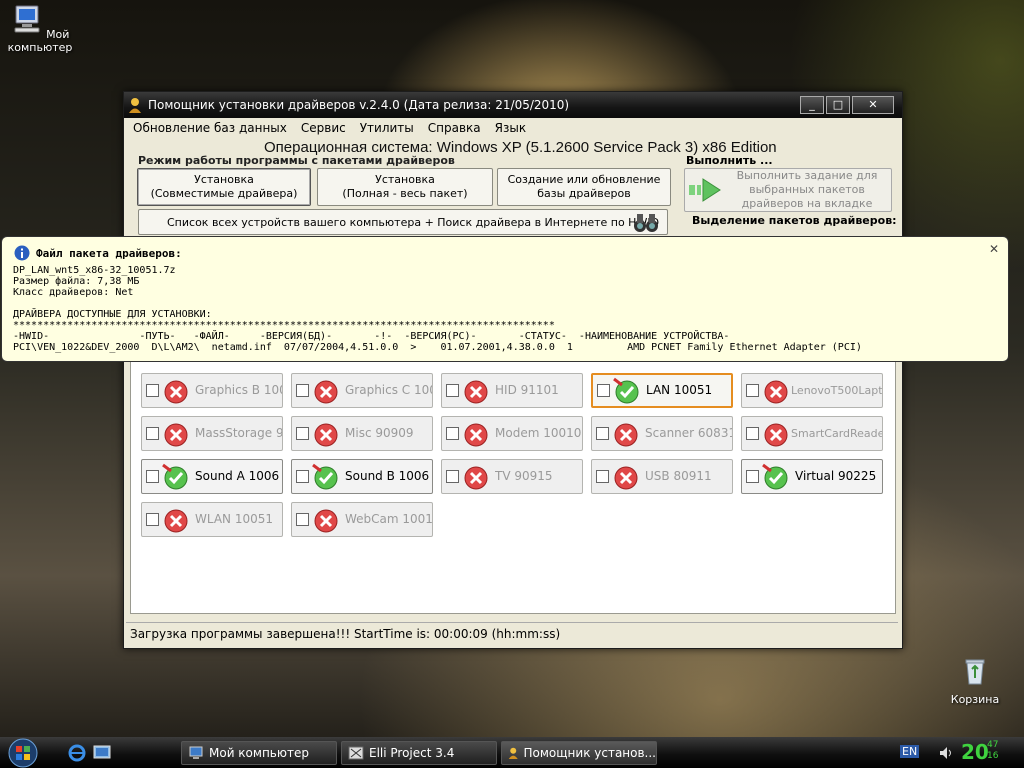 The image size is (1024, 768). I want to click on driver-package-tile: MassStorage 901, so click(212, 433).